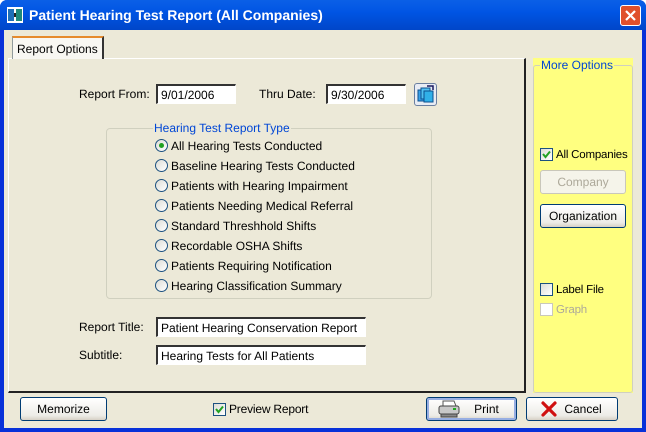 The height and width of the screenshot is (432, 646). I want to click on group-label: Hearing Test Report Type, so click(222, 128).